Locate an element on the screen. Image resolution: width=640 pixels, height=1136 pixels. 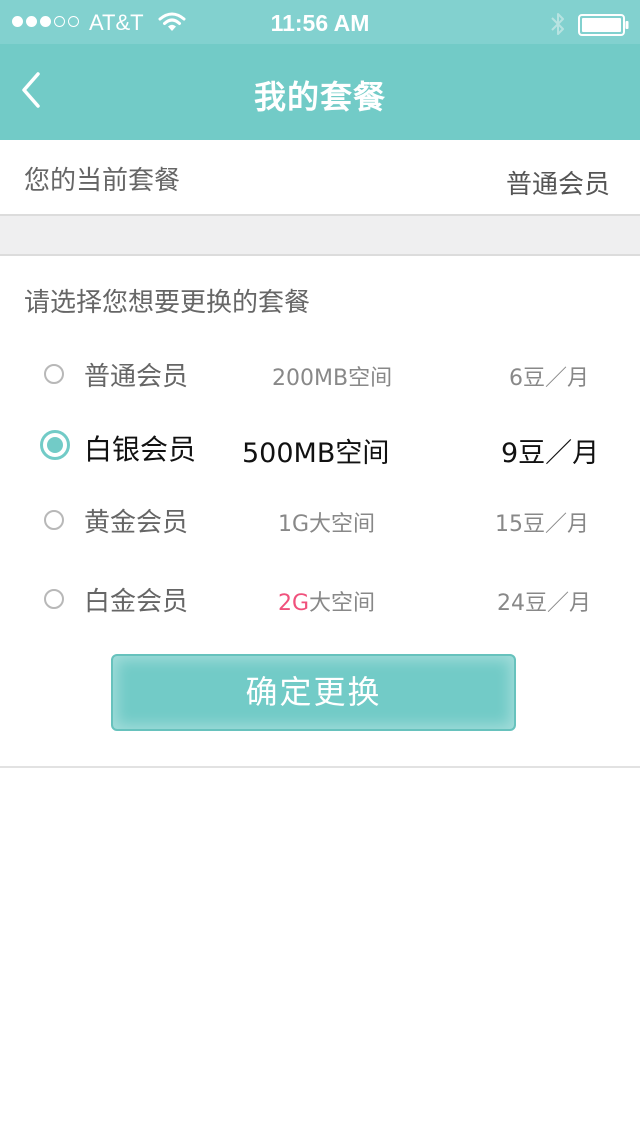
navigation-bar: 我的套餐 is located at coordinates (320, 92).